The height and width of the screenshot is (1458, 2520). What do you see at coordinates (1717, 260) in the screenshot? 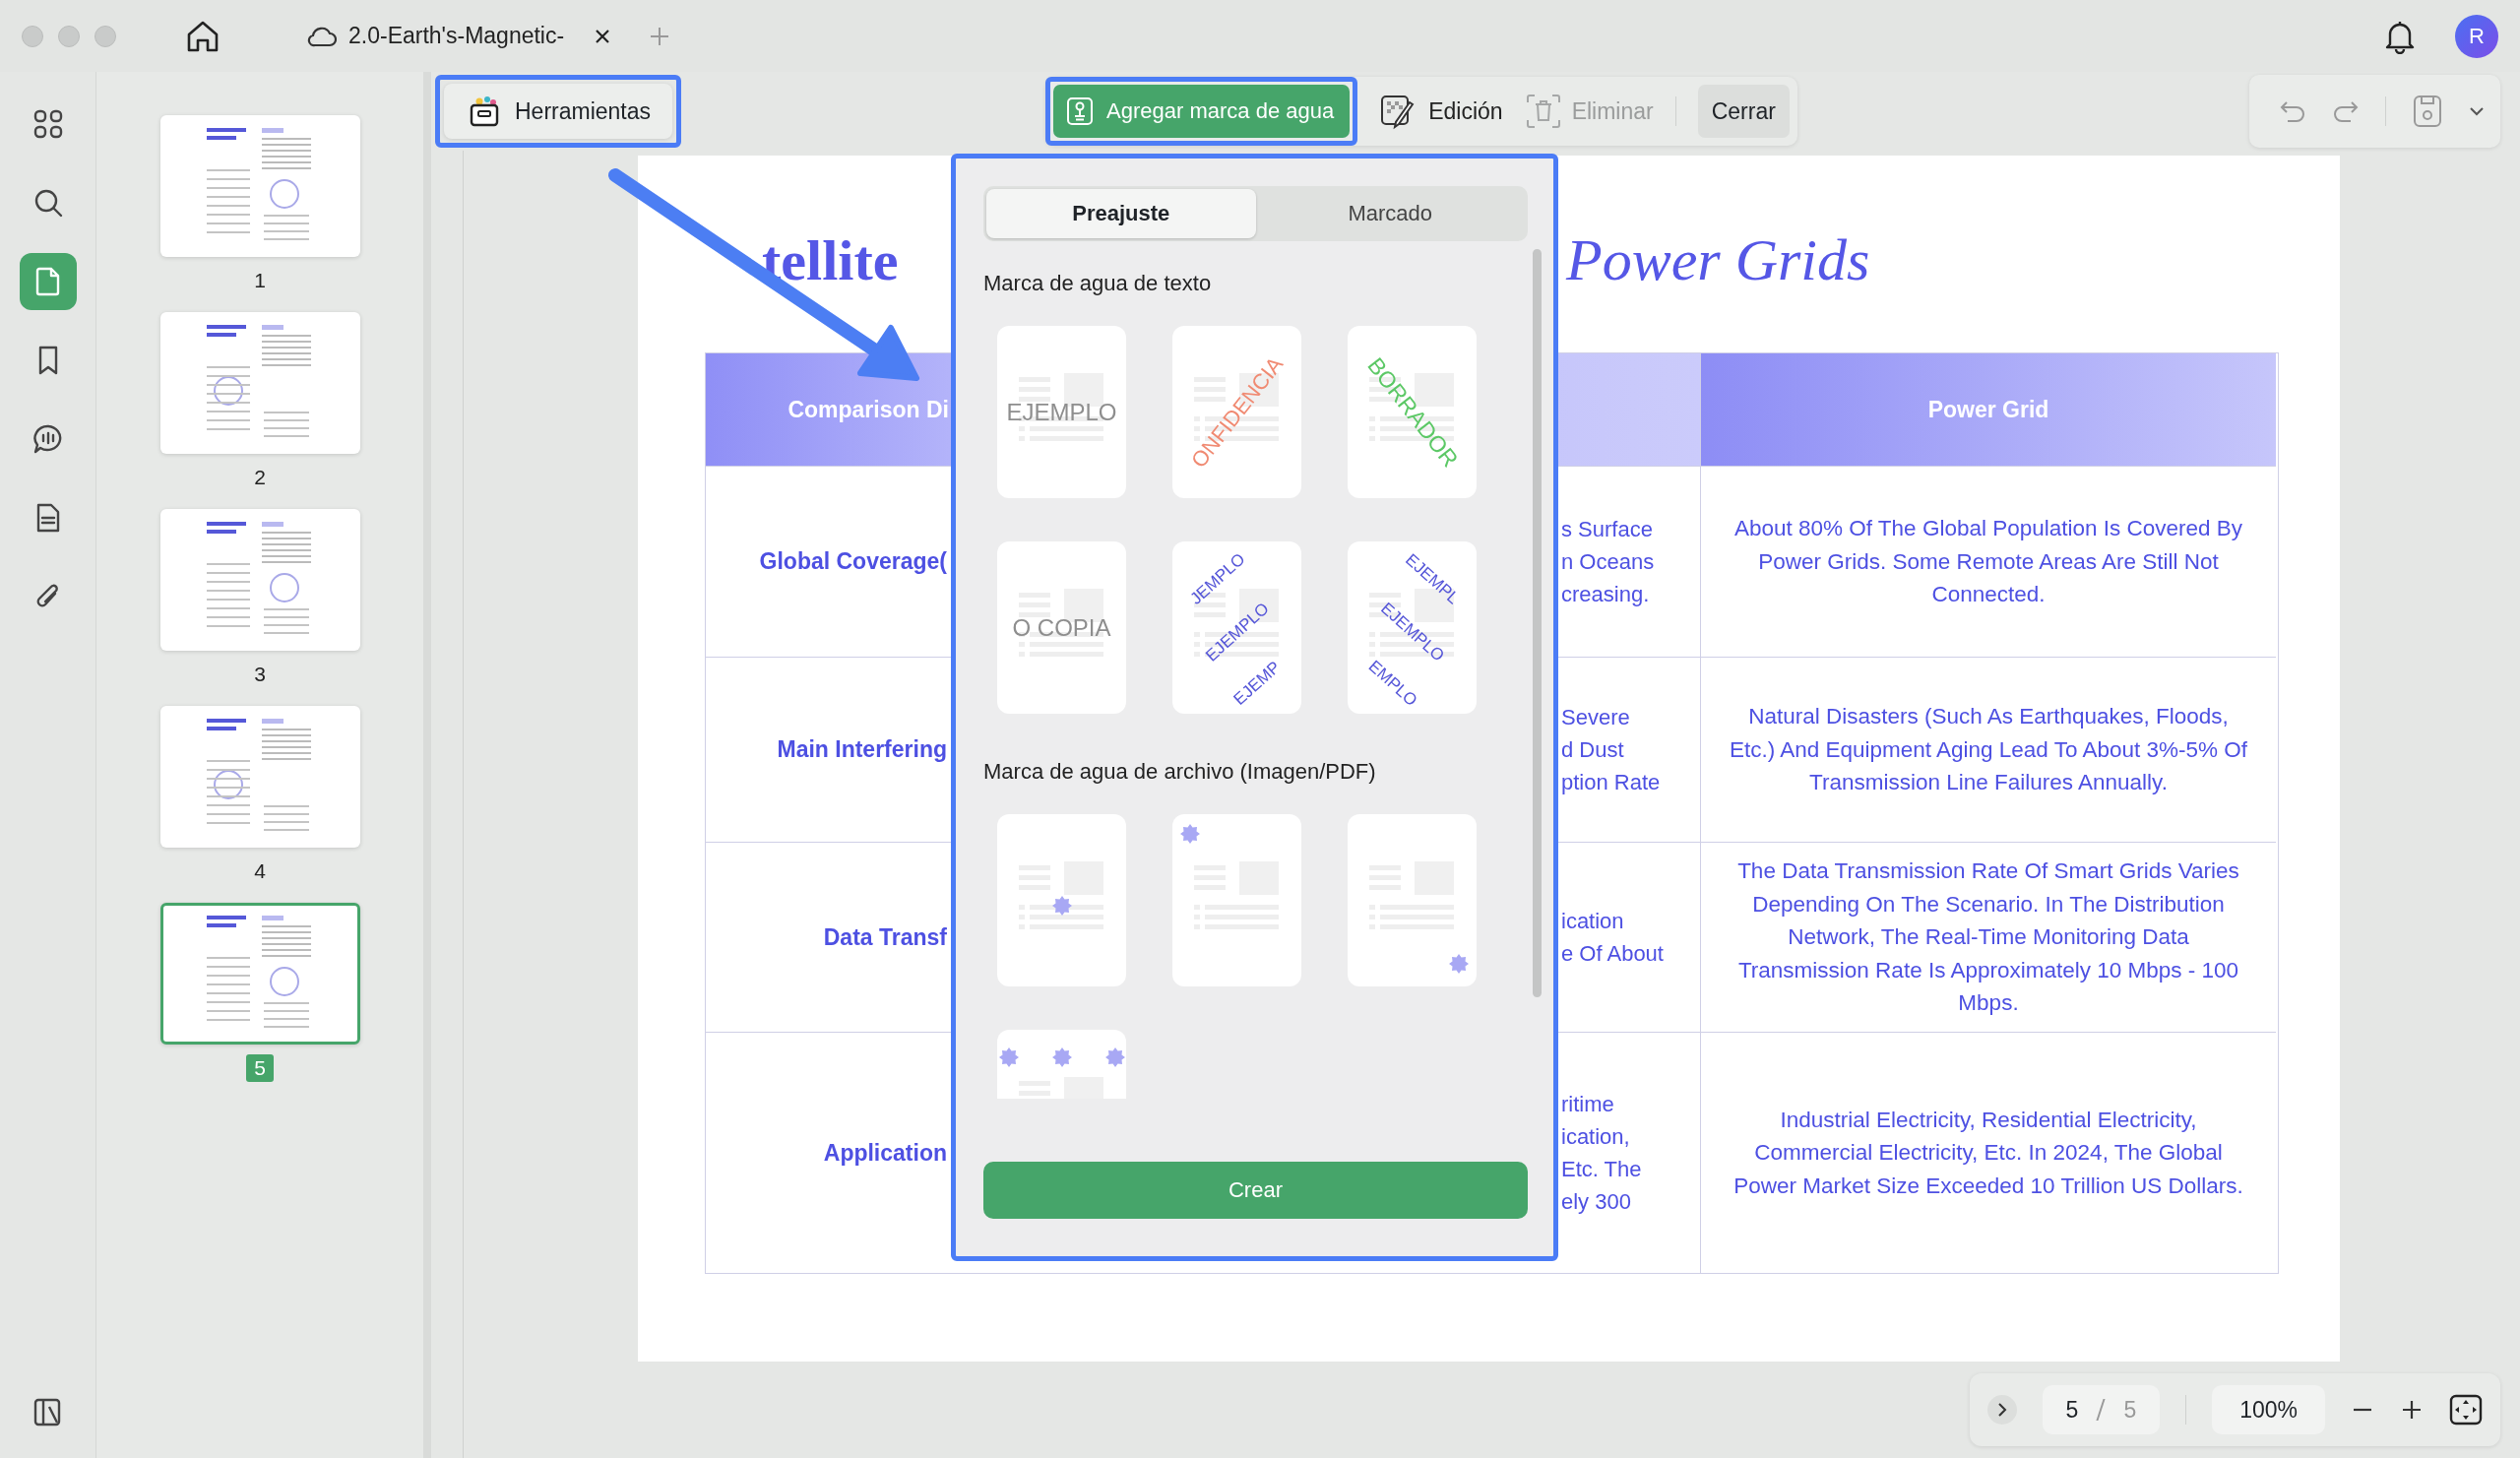
I see `document-title: Power Grids` at bounding box center [1717, 260].